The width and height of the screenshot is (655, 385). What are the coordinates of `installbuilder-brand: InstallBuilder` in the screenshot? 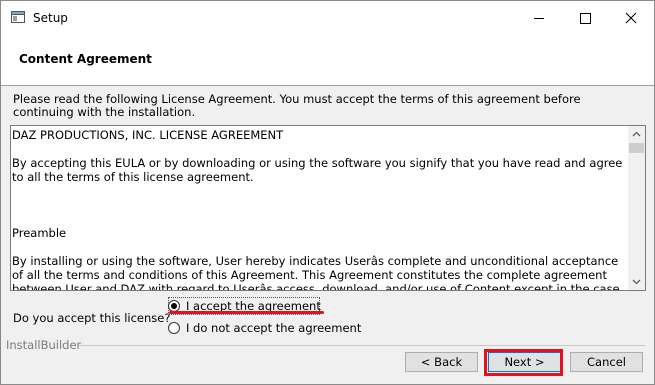 It's located at (44, 345).